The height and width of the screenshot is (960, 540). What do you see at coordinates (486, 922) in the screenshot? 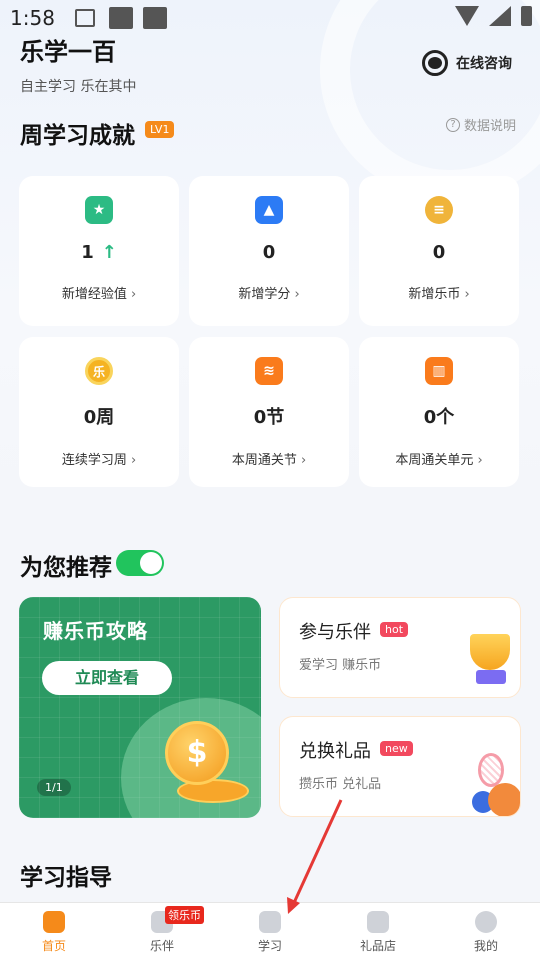
I see `profile-icon` at bounding box center [486, 922].